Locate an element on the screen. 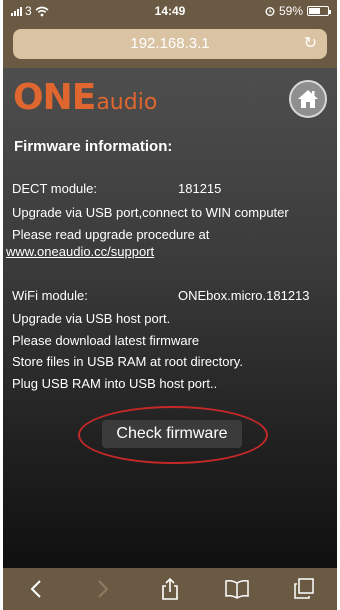 The width and height of the screenshot is (340, 610). share-icon is located at coordinates (170, 589).